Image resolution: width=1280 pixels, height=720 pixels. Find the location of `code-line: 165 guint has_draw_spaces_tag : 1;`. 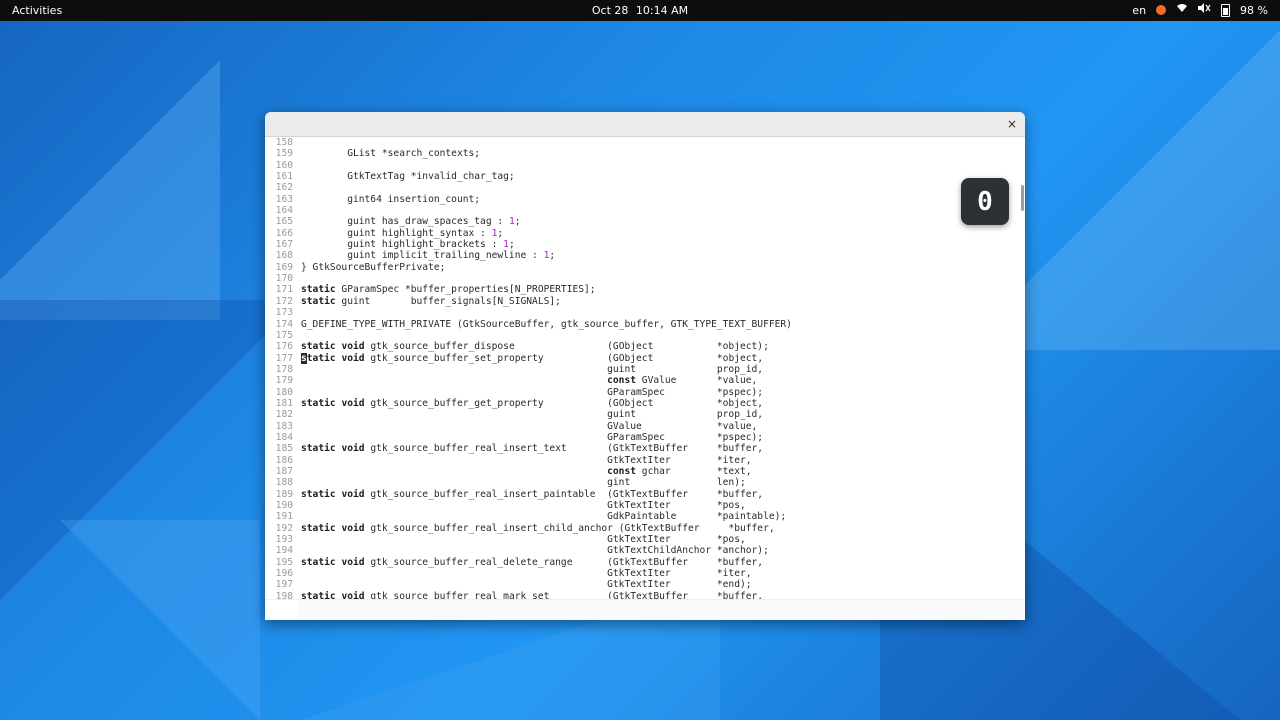

code-line: 165 guint has_draw_spaces_tag : 1; is located at coordinates (650, 222).